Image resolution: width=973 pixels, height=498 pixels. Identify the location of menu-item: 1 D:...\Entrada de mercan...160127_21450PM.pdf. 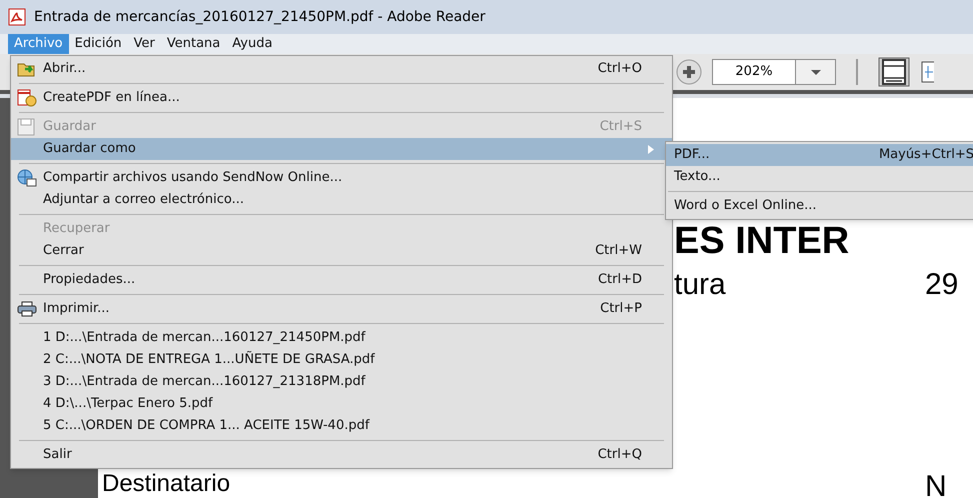
(341, 338).